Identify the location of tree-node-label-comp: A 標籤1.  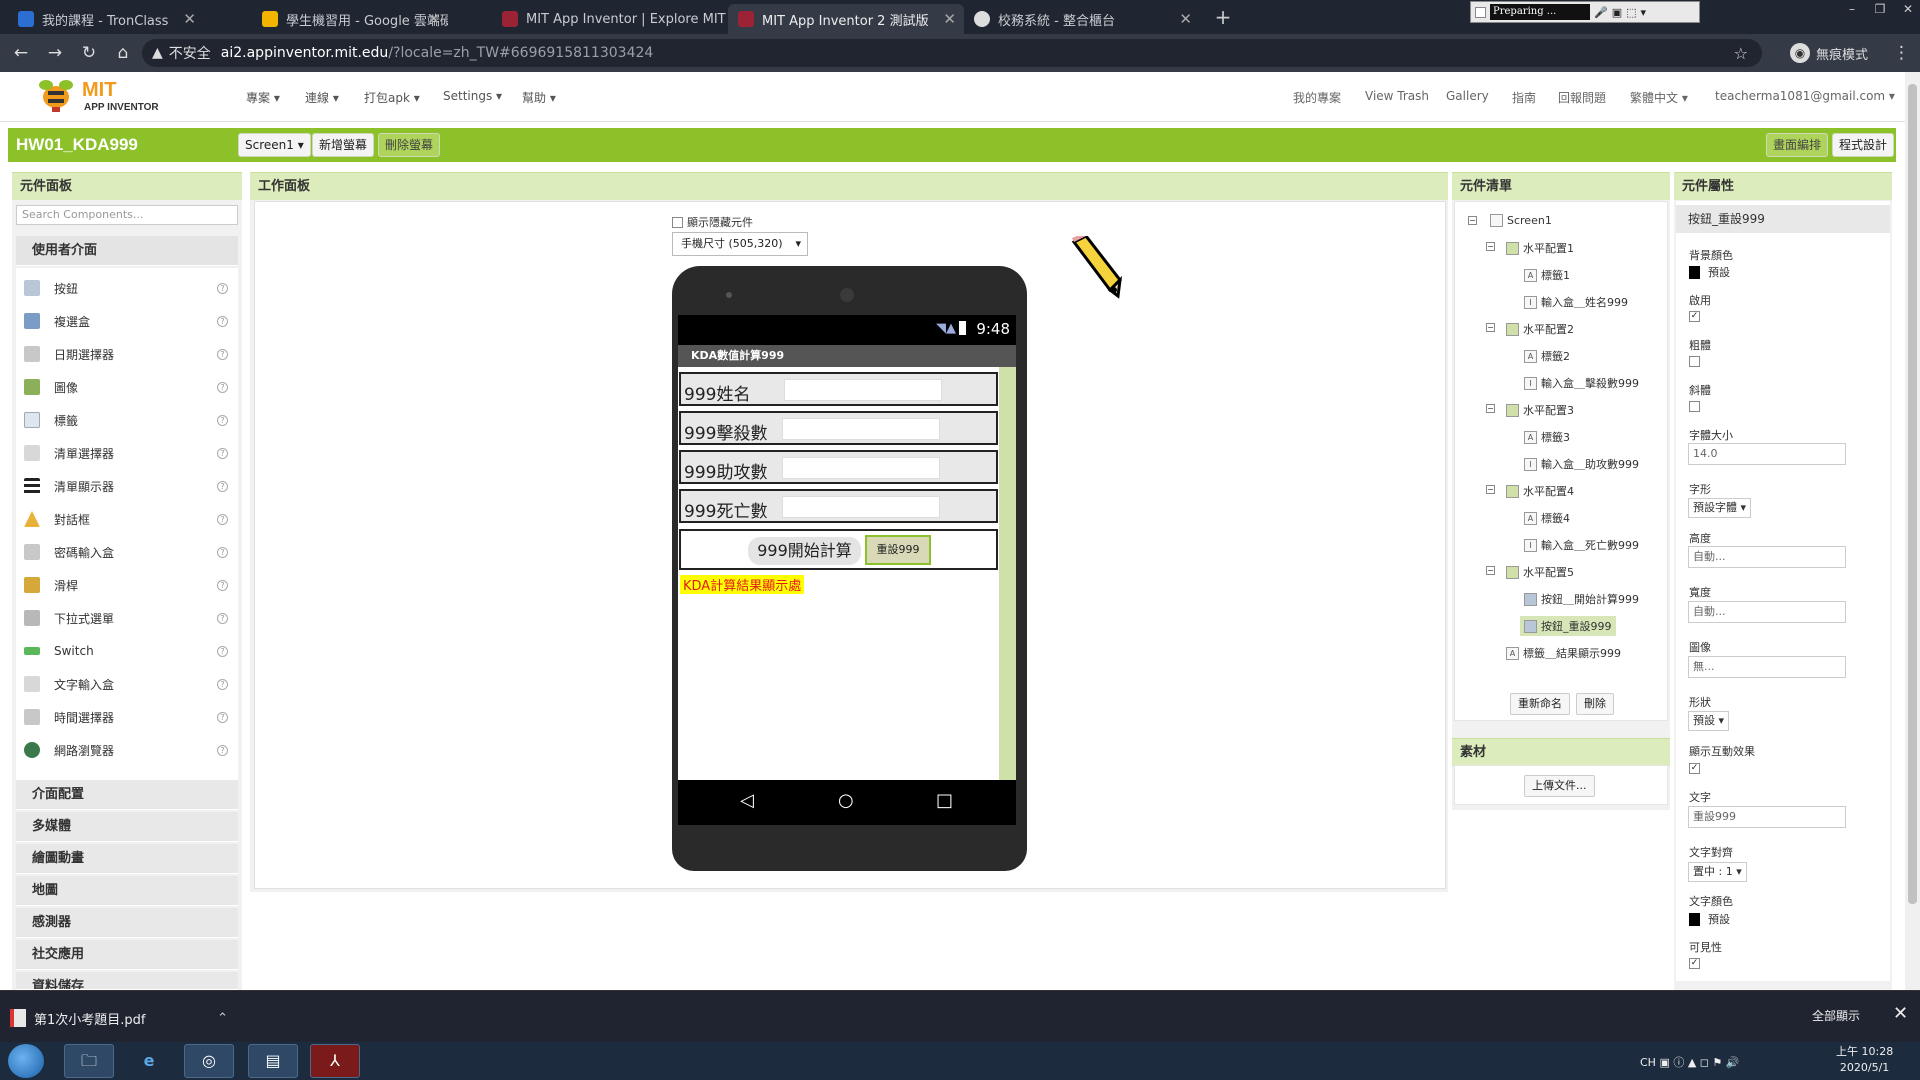
(1547, 275).